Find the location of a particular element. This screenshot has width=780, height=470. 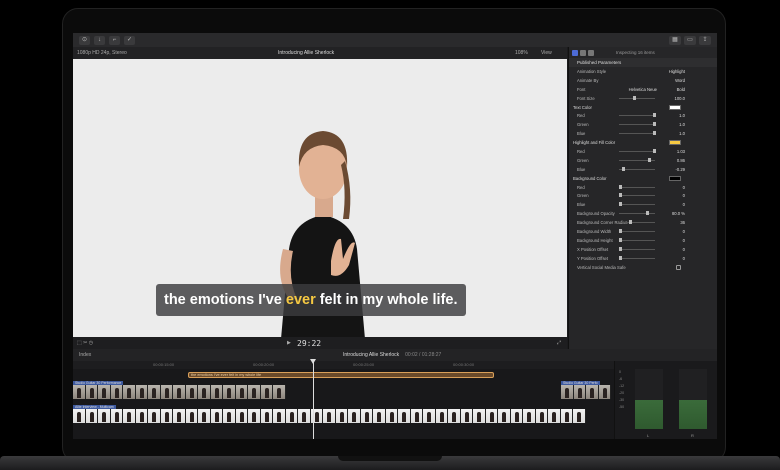

checkbox is located at coordinates (678, 267).